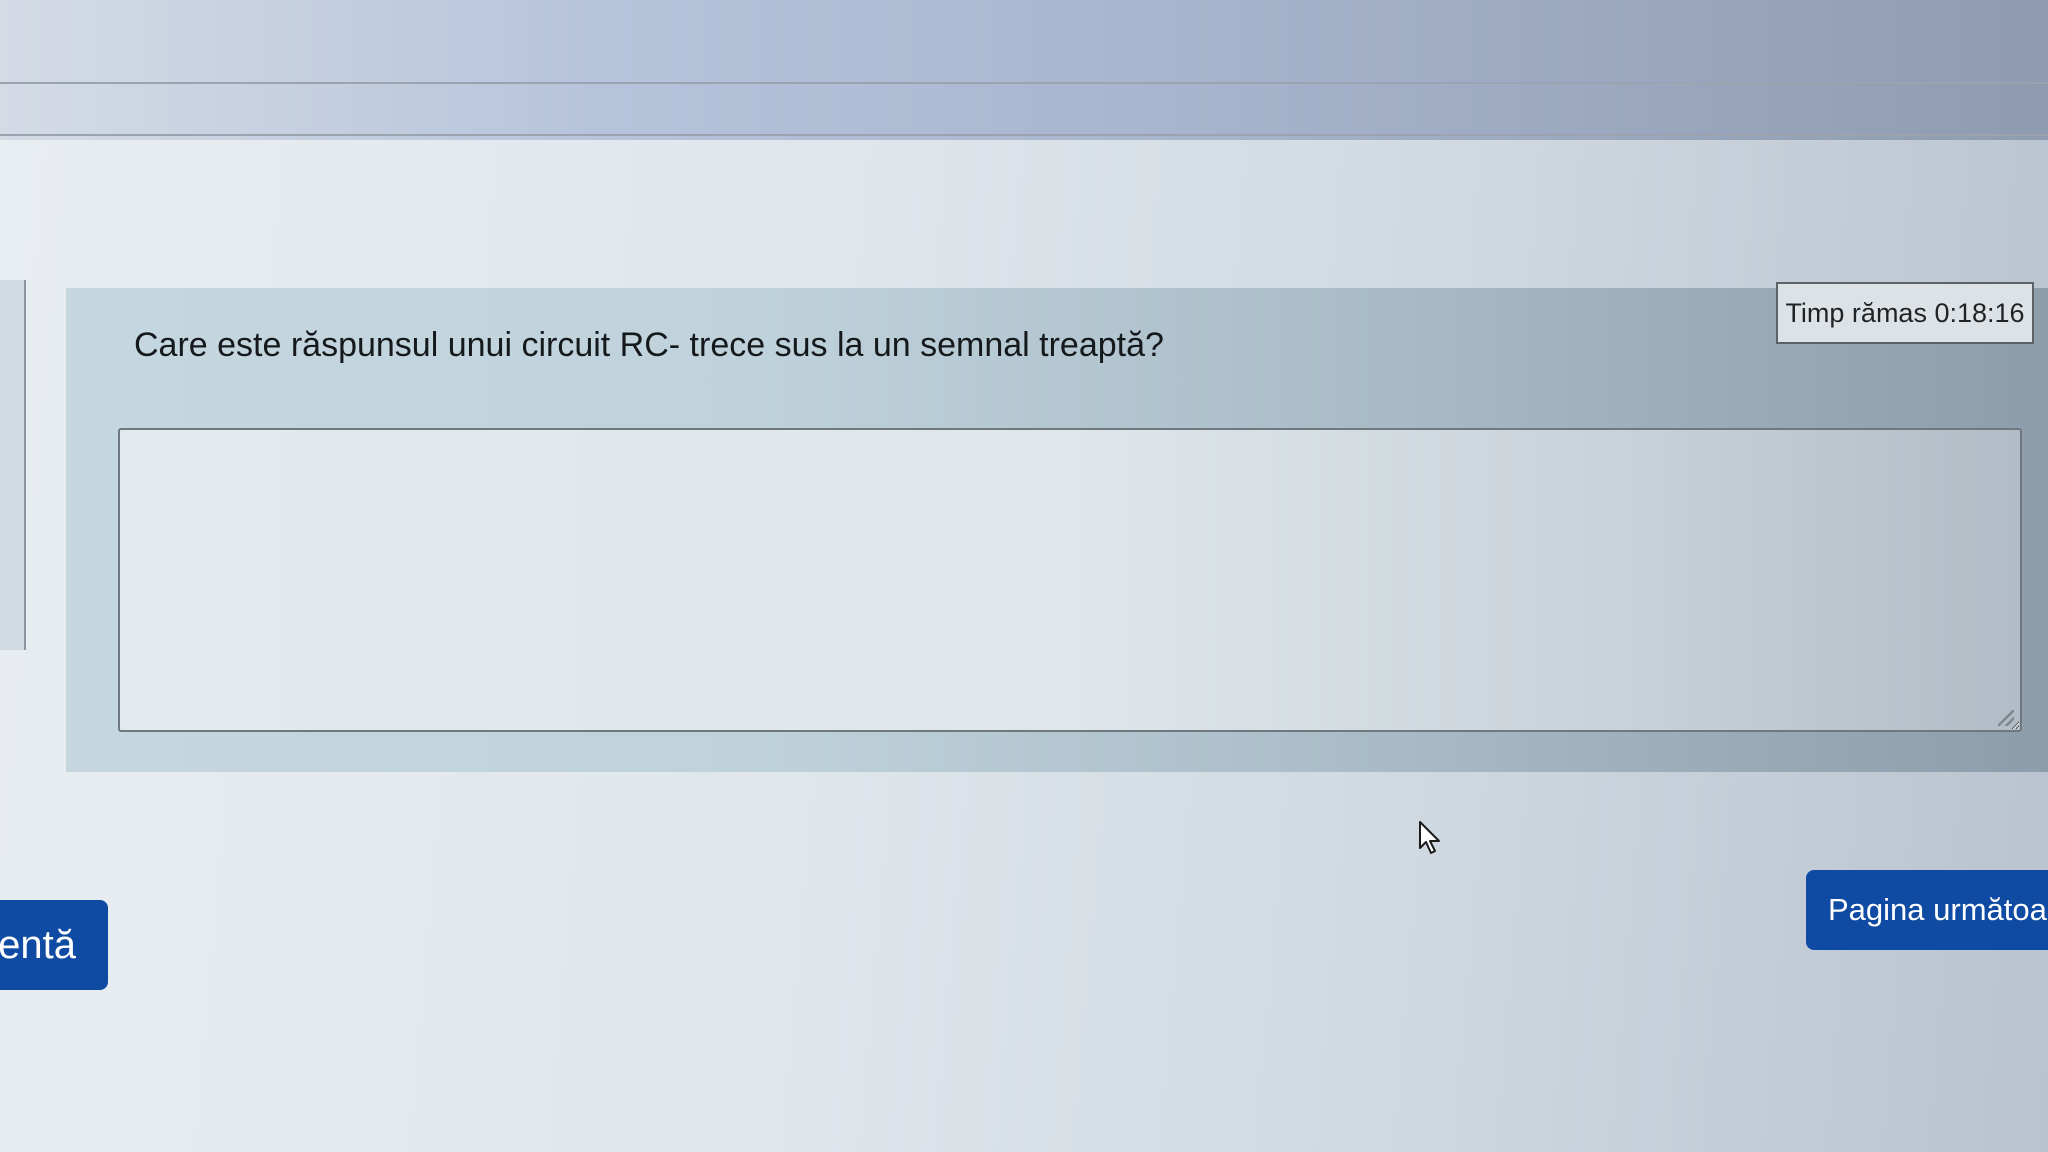  I want to click on previous-page-button: entă, so click(54, 945).